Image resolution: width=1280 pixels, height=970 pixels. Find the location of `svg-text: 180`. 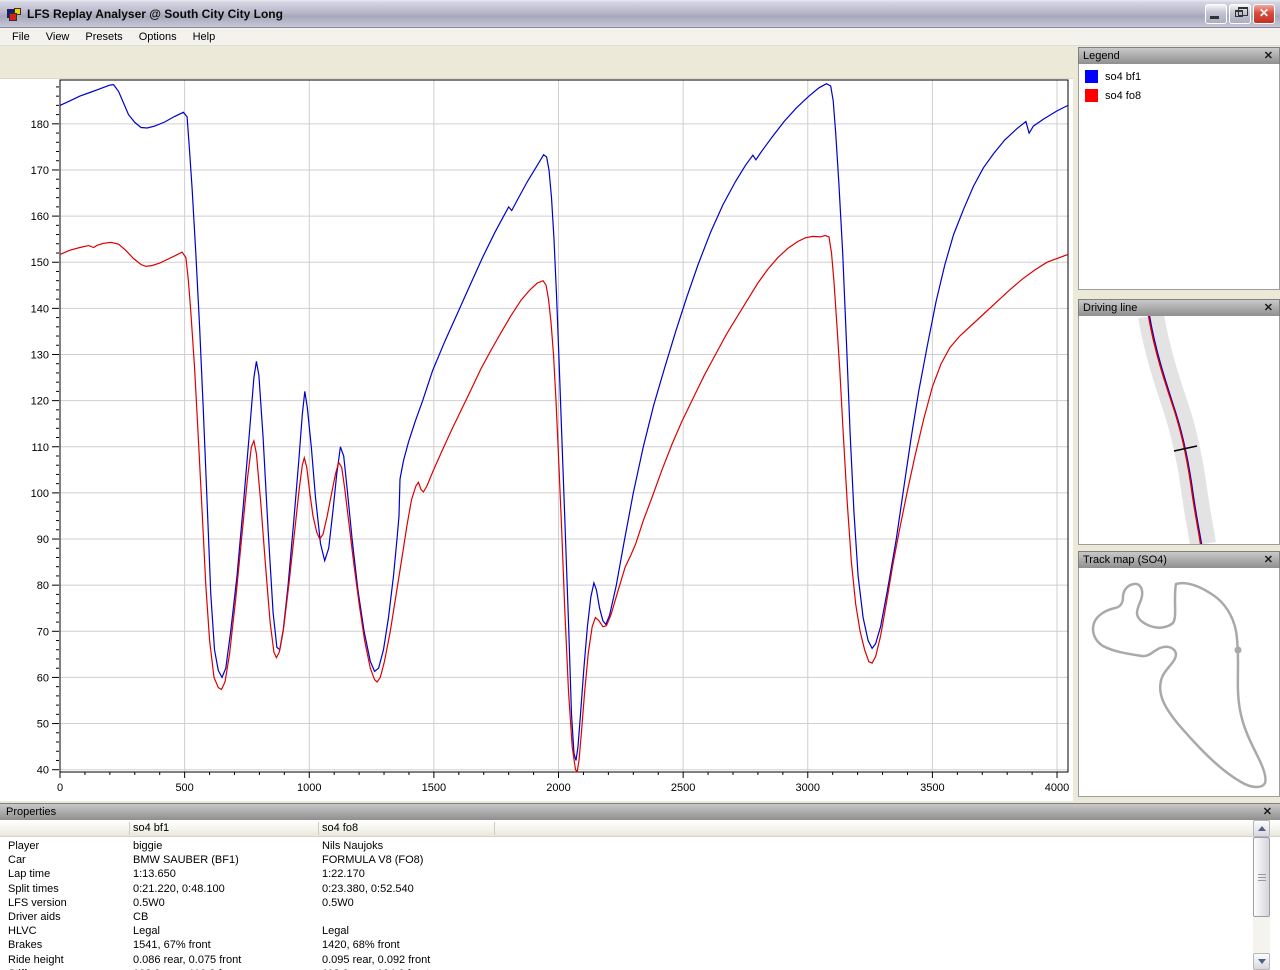

svg-text: 180 is located at coordinates (40, 125).